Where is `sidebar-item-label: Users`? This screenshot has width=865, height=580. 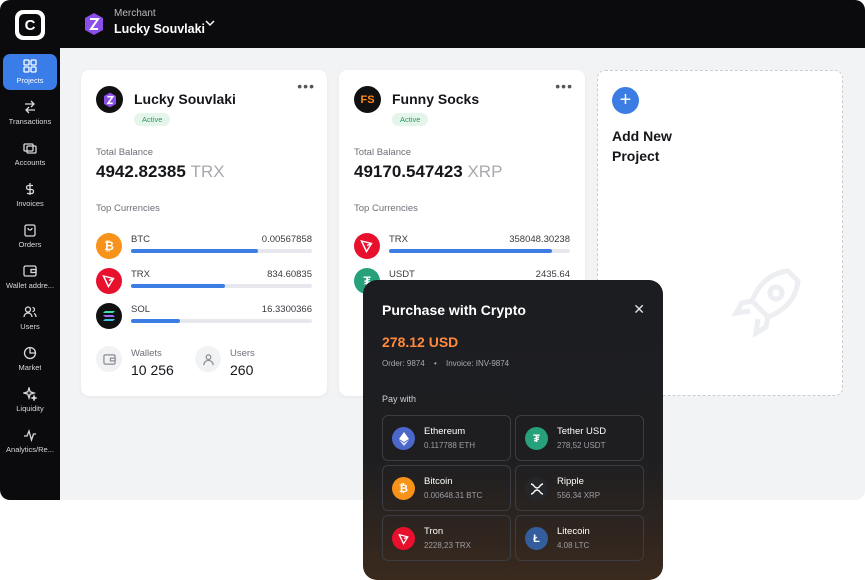
sidebar-item-label: Users is located at coordinates (30, 326).